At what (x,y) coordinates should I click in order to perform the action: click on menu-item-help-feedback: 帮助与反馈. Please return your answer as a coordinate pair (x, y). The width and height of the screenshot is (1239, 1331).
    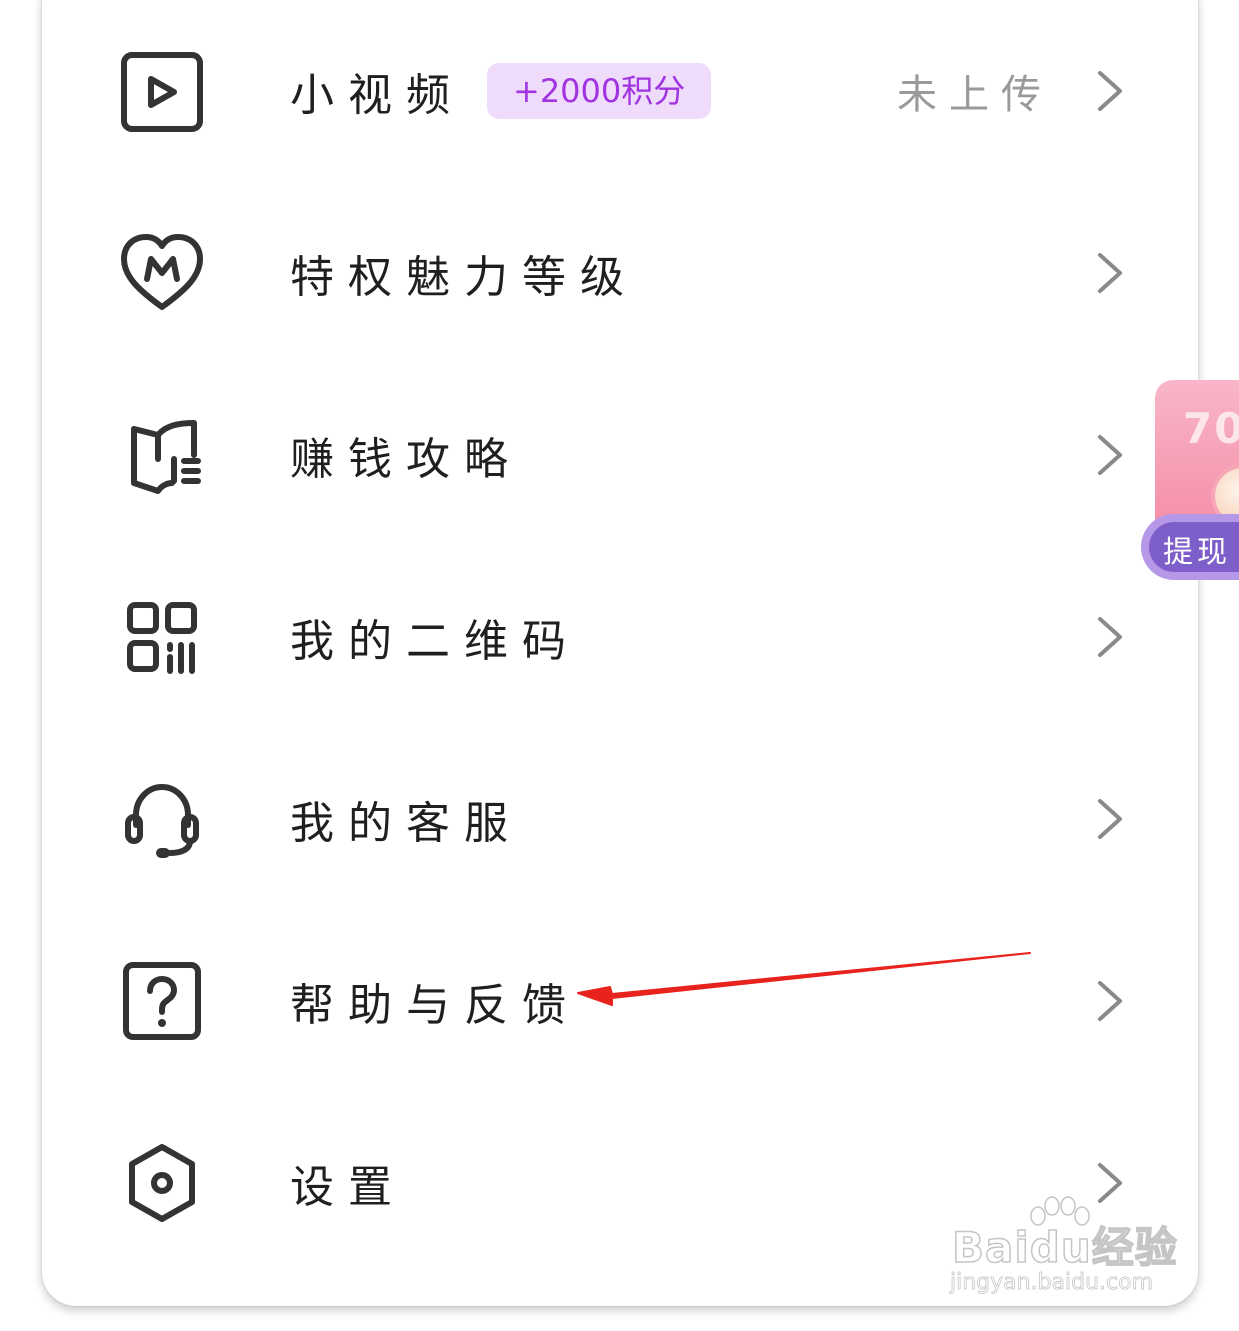
    Looking at the image, I should click on (620, 1001).